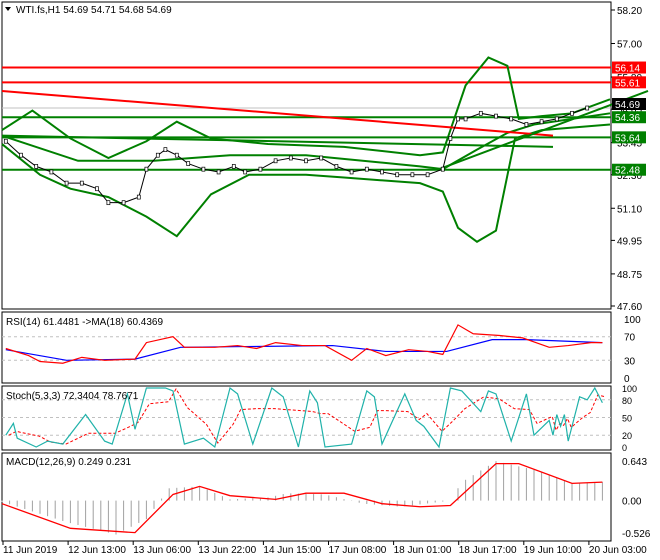 Image resolution: width=660 pixels, height=560 pixels. I want to click on level-label-56.14: 56.14, so click(627, 69).